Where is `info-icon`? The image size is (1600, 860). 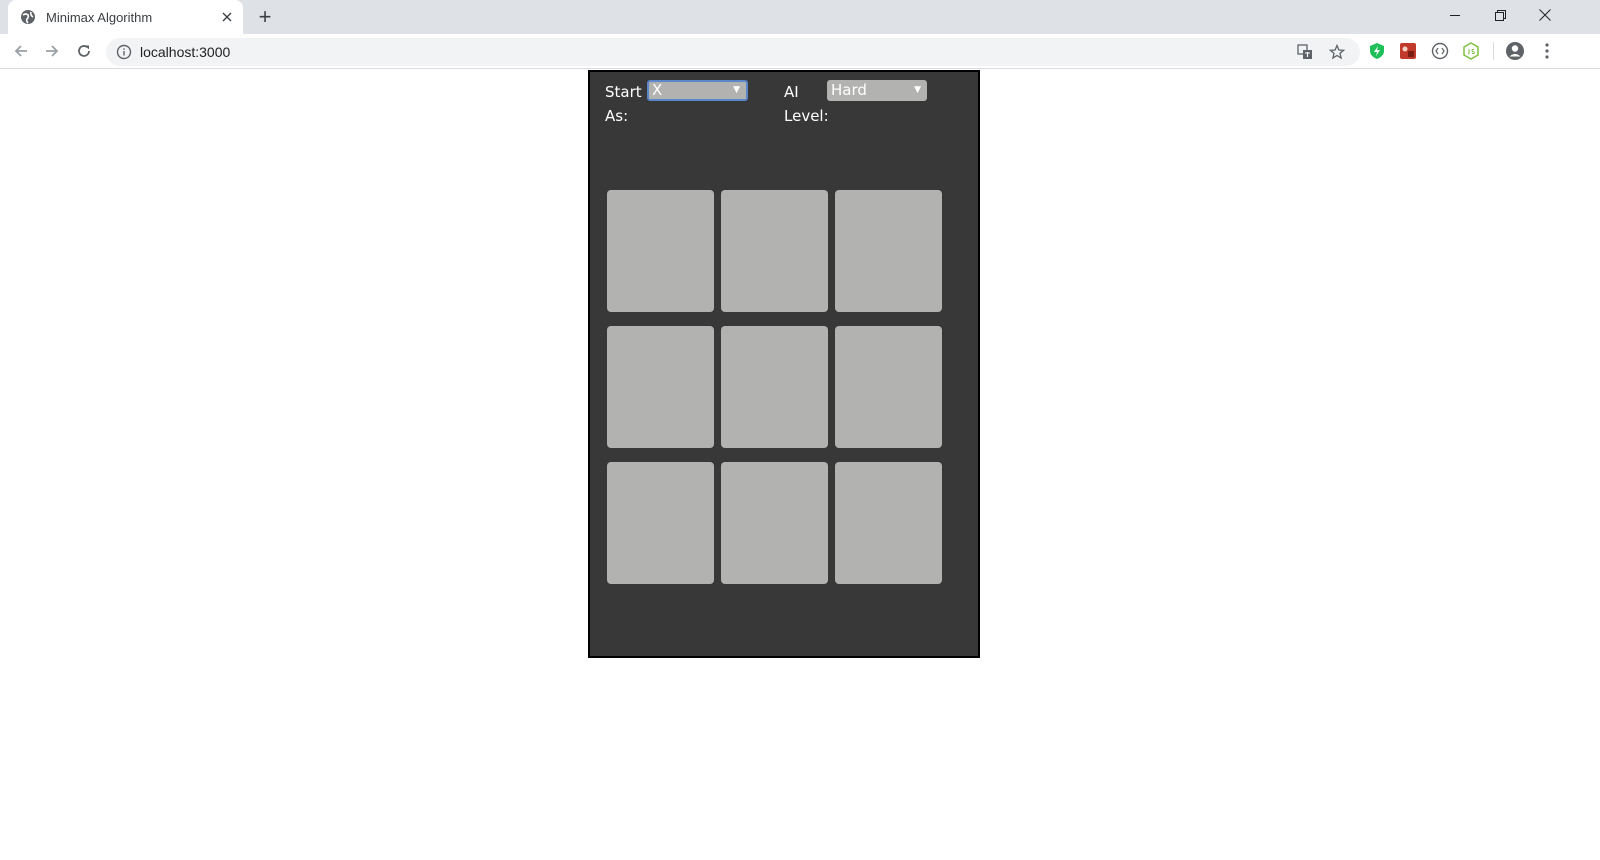 info-icon is located at coordinates (124, 52).